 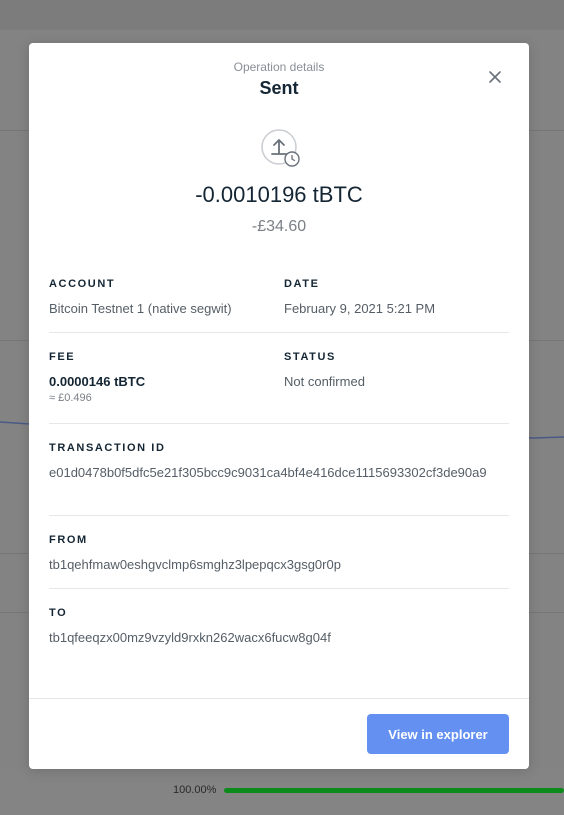 What do you see at coordinates (438, 734) in the screenshot?
I see `view-in-explorer-button: View in explorer` at bounding box center [438, 734].